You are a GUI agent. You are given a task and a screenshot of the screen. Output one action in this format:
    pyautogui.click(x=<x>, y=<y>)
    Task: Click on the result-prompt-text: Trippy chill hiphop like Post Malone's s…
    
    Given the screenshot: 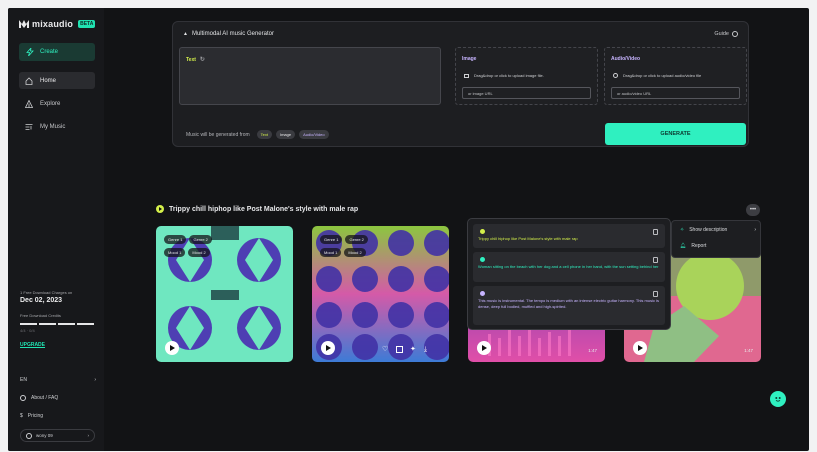 What is the action you would take?
    pyautogui.click(x=264, y=209)
    